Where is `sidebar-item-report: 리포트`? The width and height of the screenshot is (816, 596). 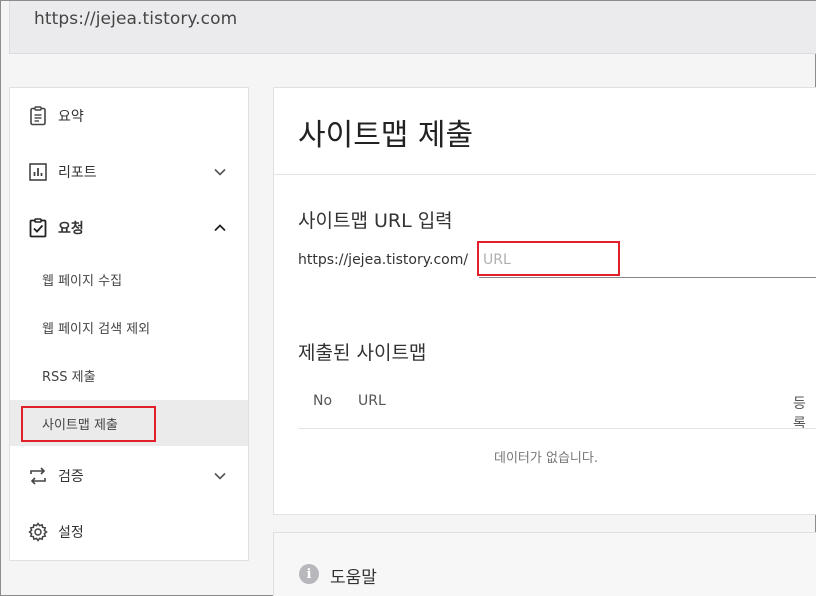 sidebar-item-report: 리포트 is located at coordinates (129, 172).